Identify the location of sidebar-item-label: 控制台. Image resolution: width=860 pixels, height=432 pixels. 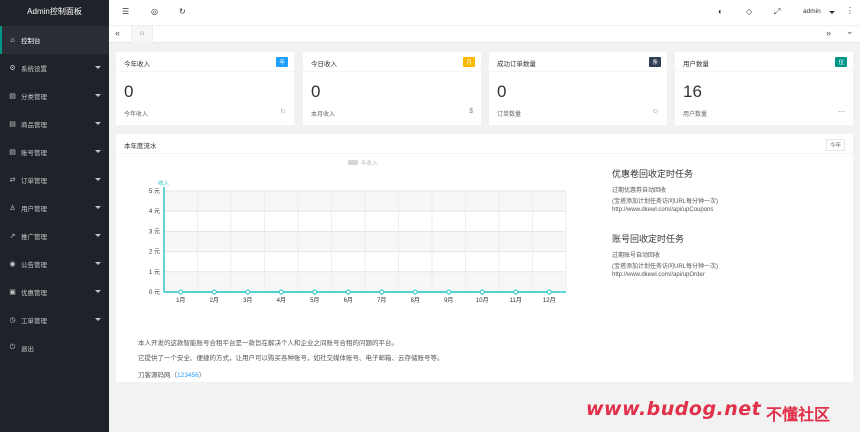
(31, 41).